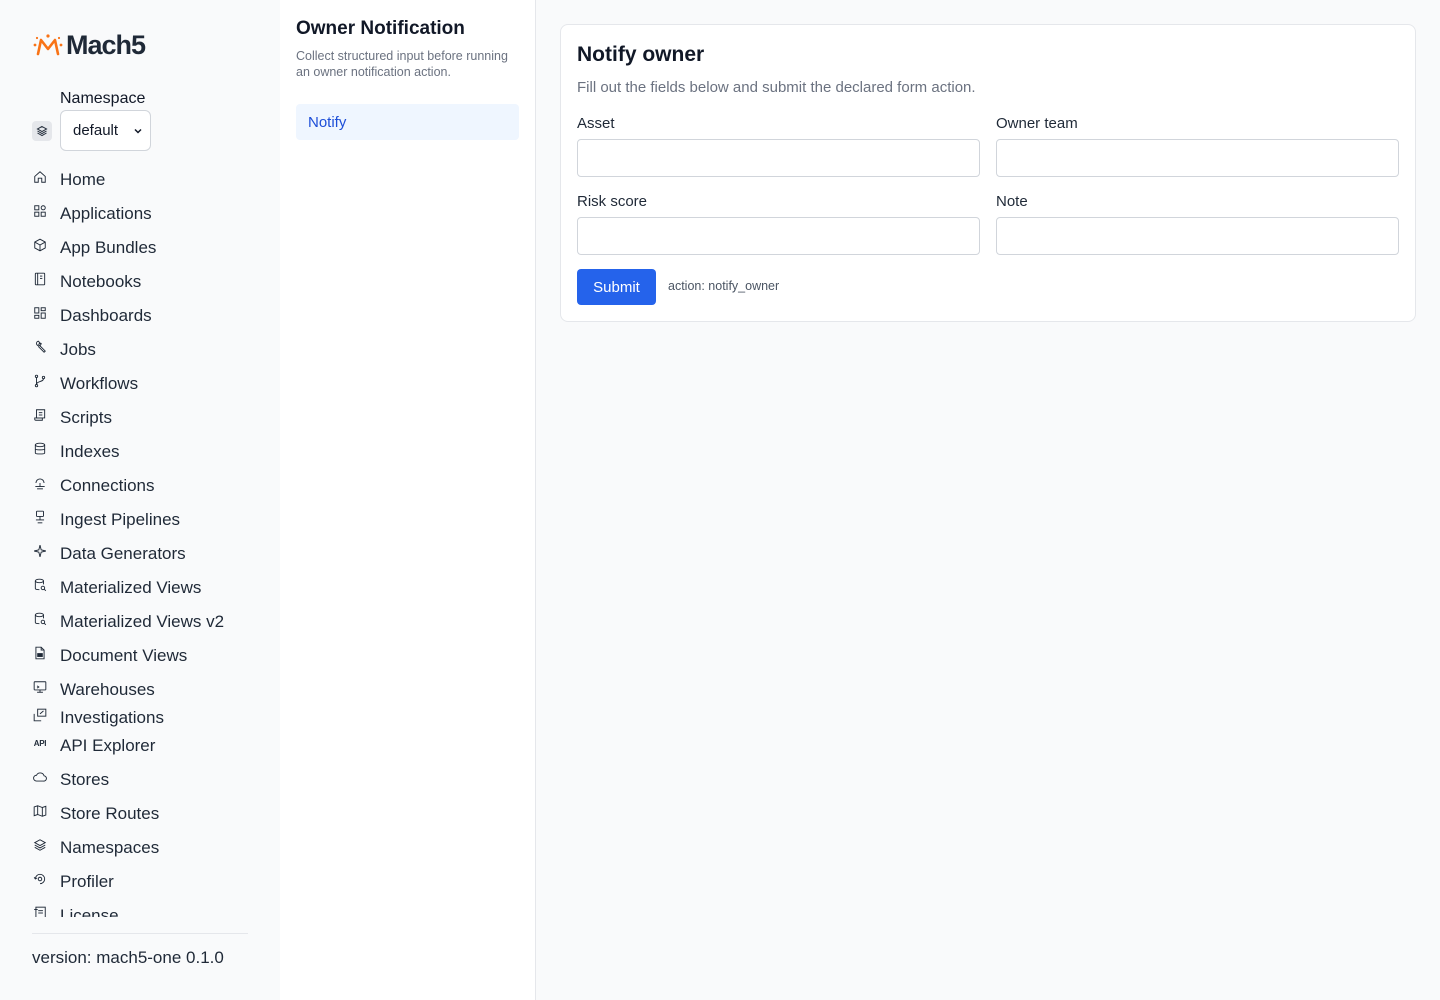 This screenshot has width=1440, height=1000. Describe the element at coordinates (40, 347) in the screenshot. I see `wrench-icon` at that location.